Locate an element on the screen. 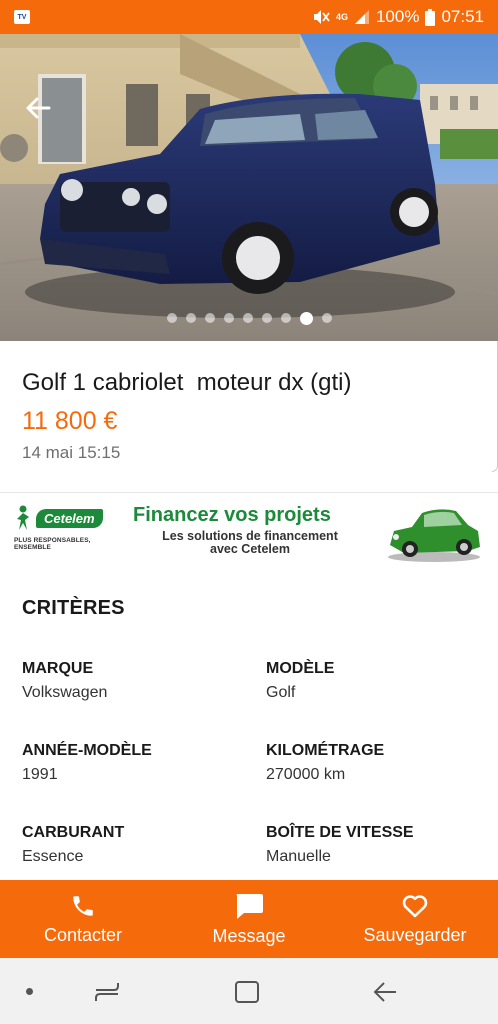 This screenshot has height=1024, width=498. criterion-label: CARBURANT is located at coordinates (73, 832).